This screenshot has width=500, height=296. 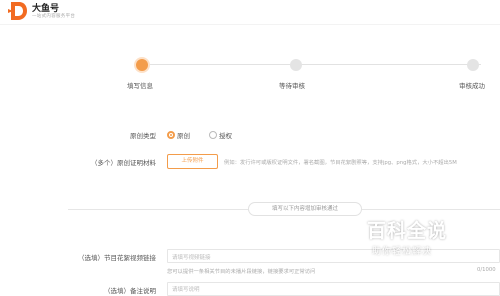 What do you see at coordinates (333, 289) in the screenshot?
I see `remark-input` at bounding box center [333, 289].